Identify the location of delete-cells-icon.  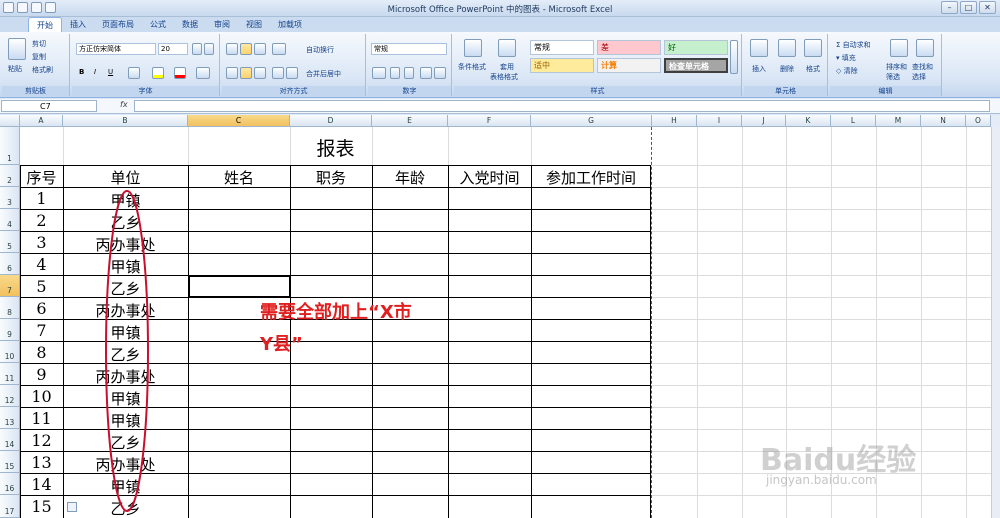
(787, 48).